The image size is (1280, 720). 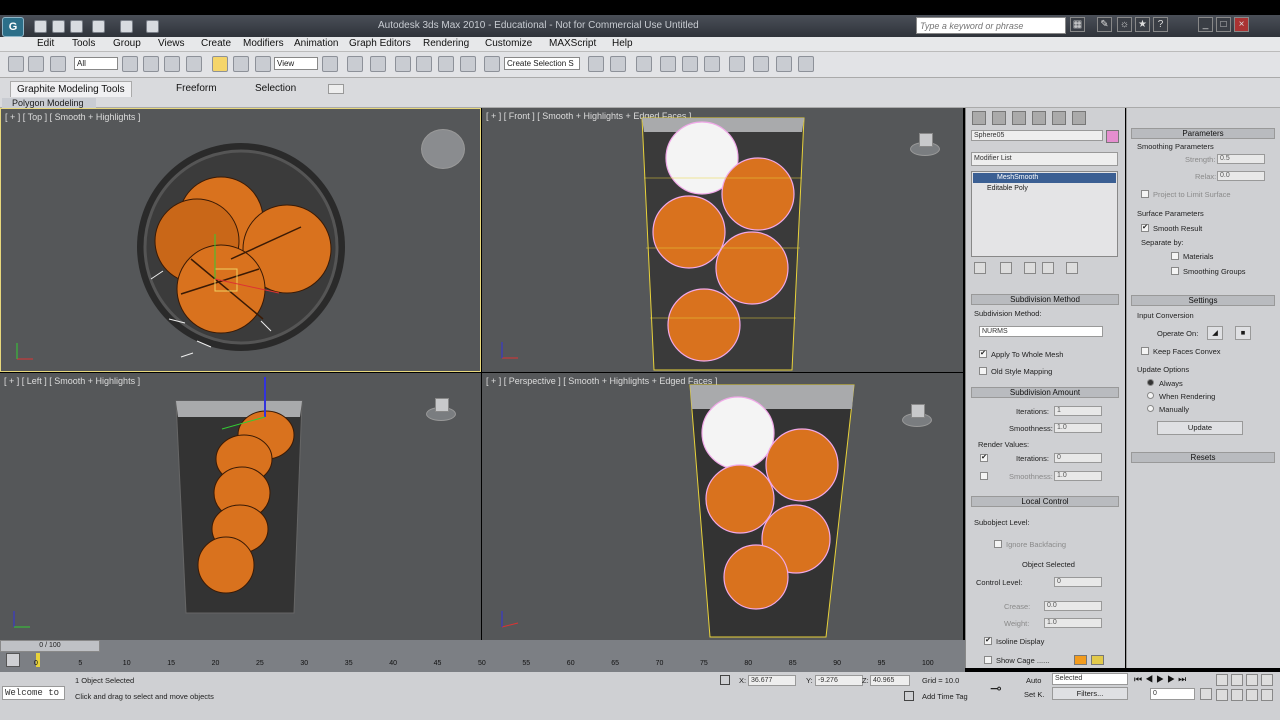 What do you see at coordinates (96, 63) in the screenshot?
I see `selection-filter-dropdown: All` at bounding box center [96, 63].